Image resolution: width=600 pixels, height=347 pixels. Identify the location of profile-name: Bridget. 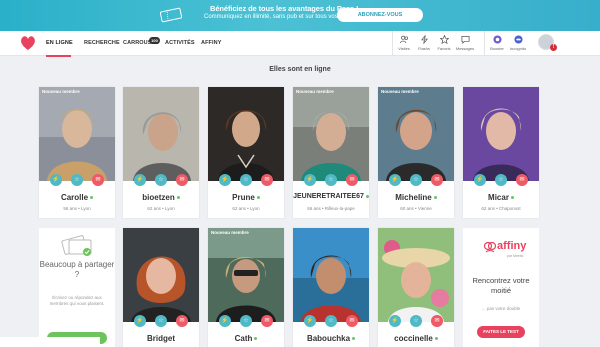
(161, 338).